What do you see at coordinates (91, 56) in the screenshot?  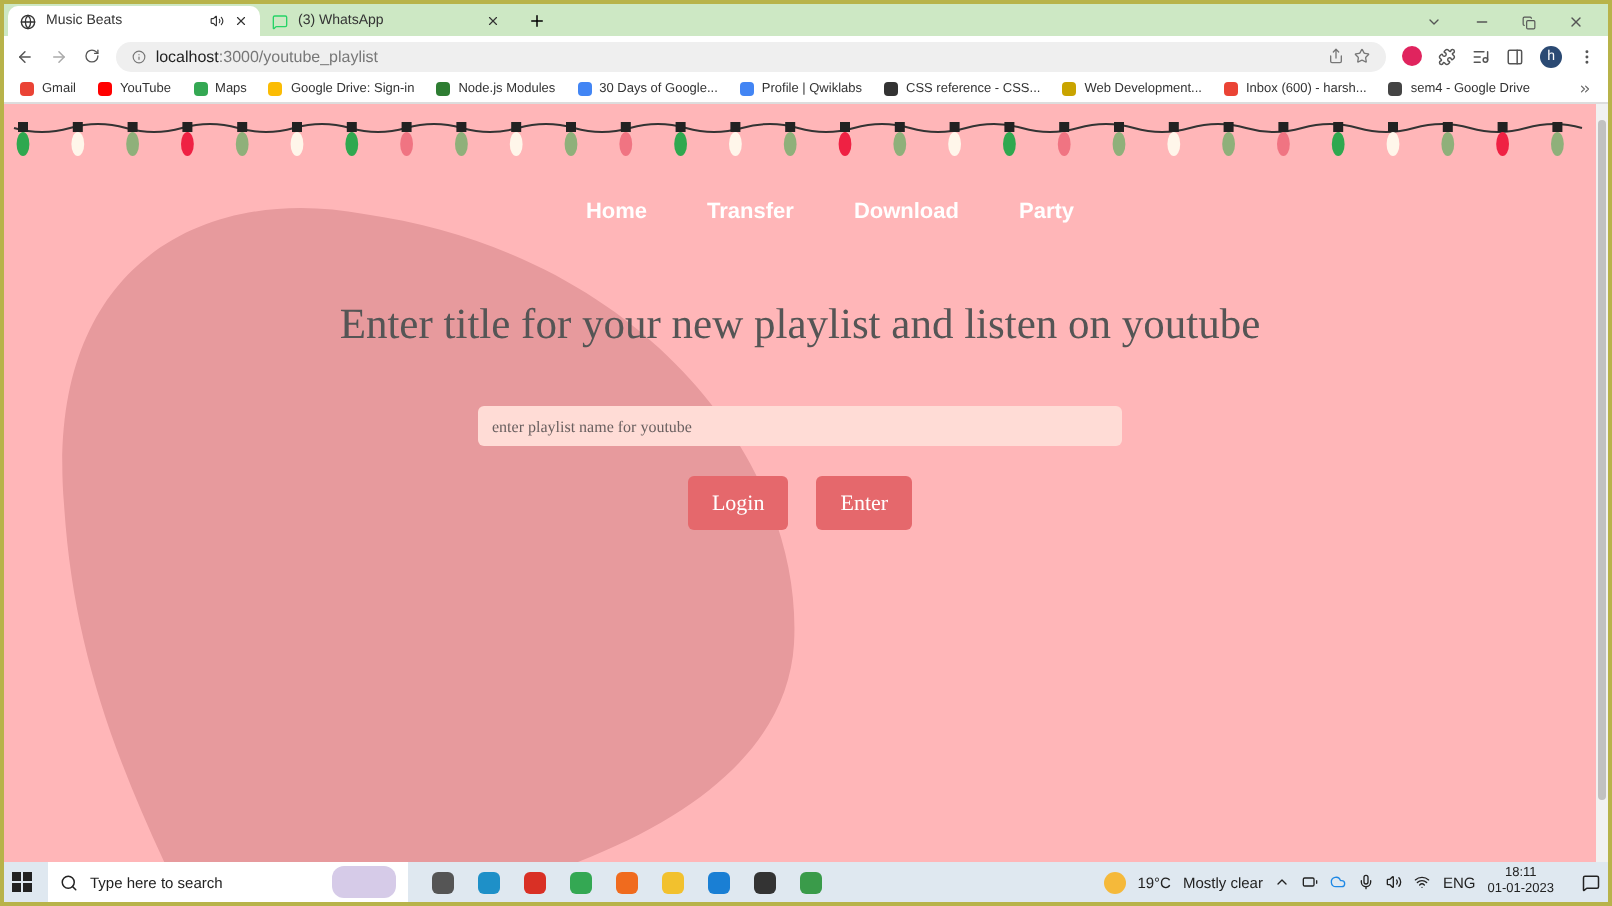 I see `reload-icon` at bounding box center [91, 56].